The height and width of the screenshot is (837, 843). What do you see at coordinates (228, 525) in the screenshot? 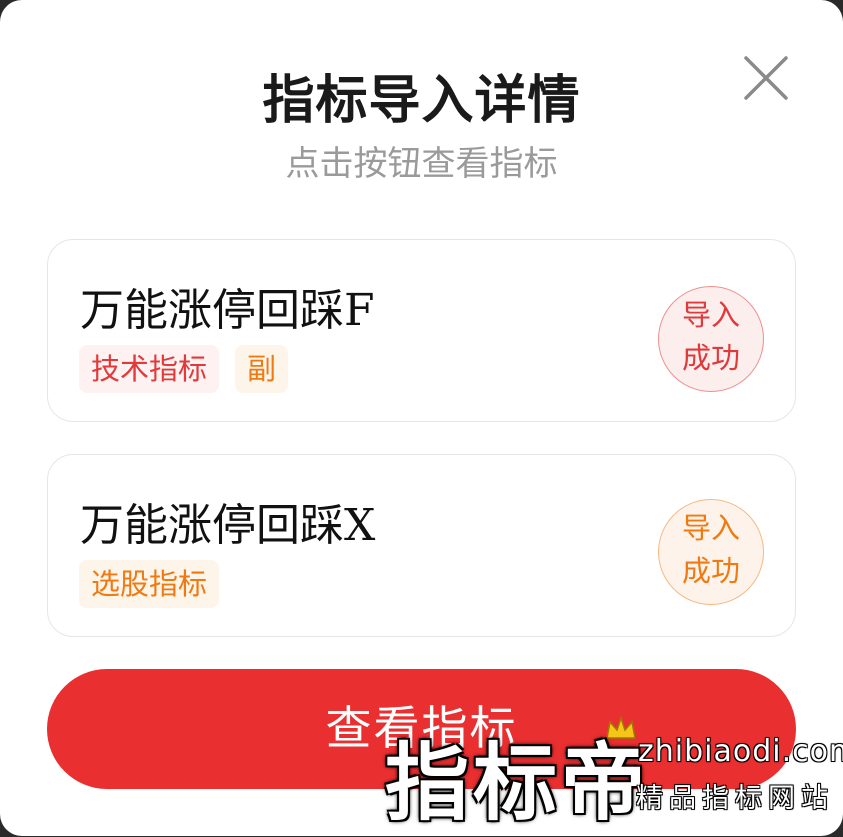
I see `indicator-name: 万能涨停回踩X` at bounding box center [228, 525].